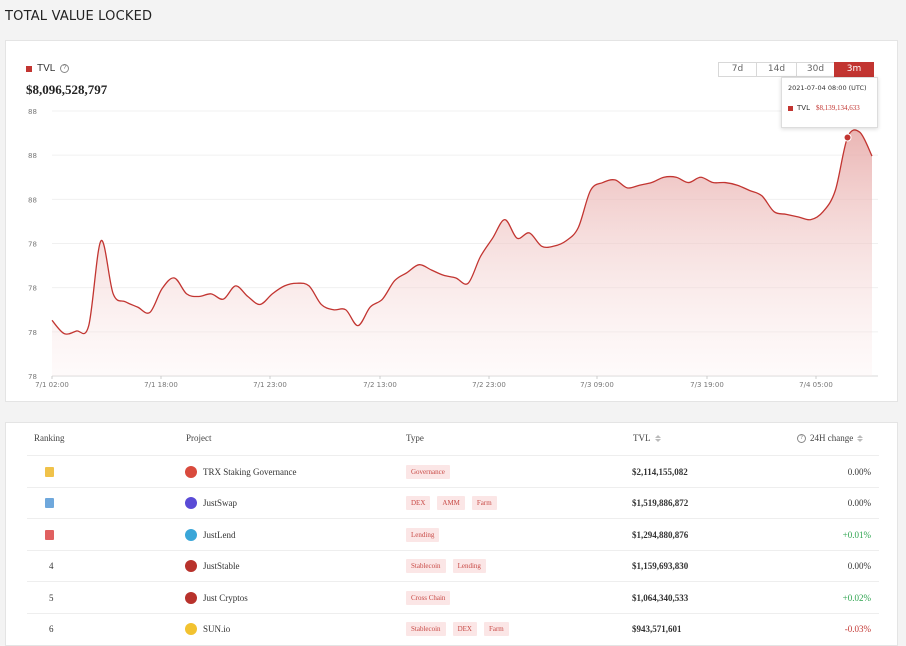 The height and width of the screenshot is (646, 906). I want to click on tvl-cell: $1,159,693,830, so click(660, 566).